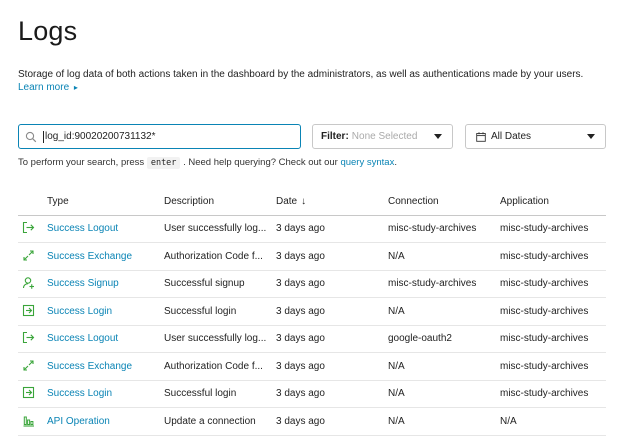 The height and width of the screenshot is (440, 640). Describe the element at coordinates (75, 87) in the screenshot. I see `learn-more-caret-icon: ▸` at that location.